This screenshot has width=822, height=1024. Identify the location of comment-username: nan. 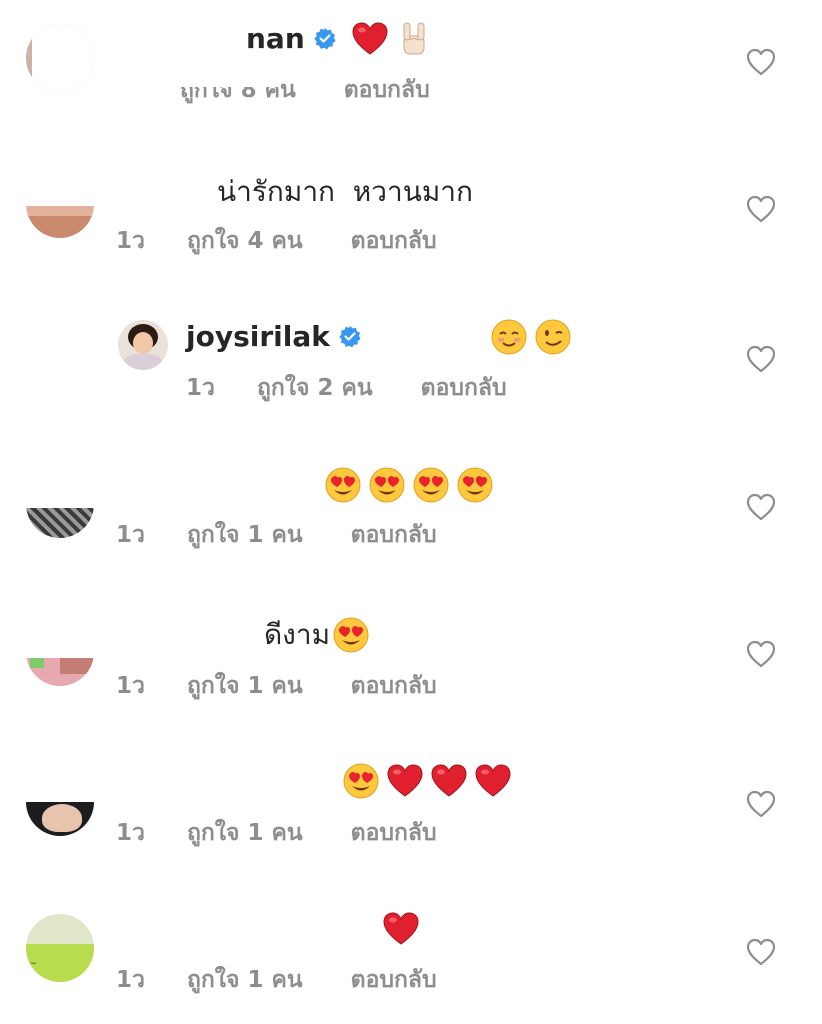
(275, 39).